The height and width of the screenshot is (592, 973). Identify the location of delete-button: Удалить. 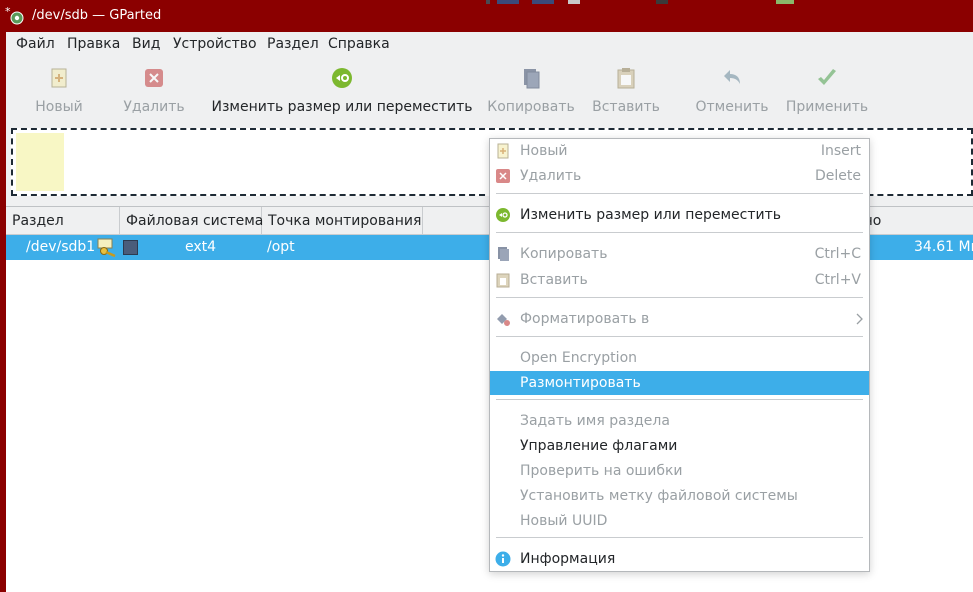
(154, 89).